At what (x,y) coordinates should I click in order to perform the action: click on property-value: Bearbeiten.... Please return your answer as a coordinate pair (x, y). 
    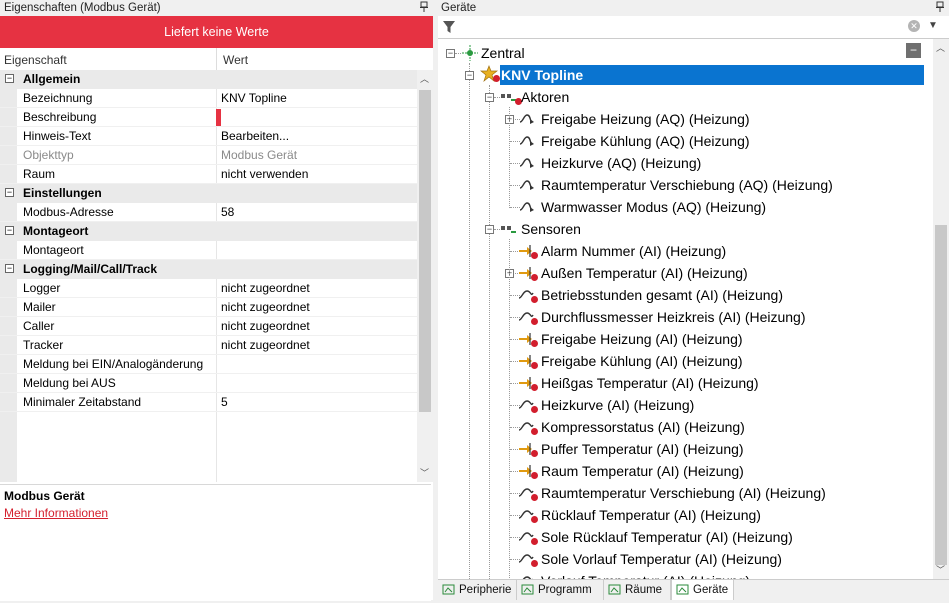
    Looking at the image, I should click on (255, 136).